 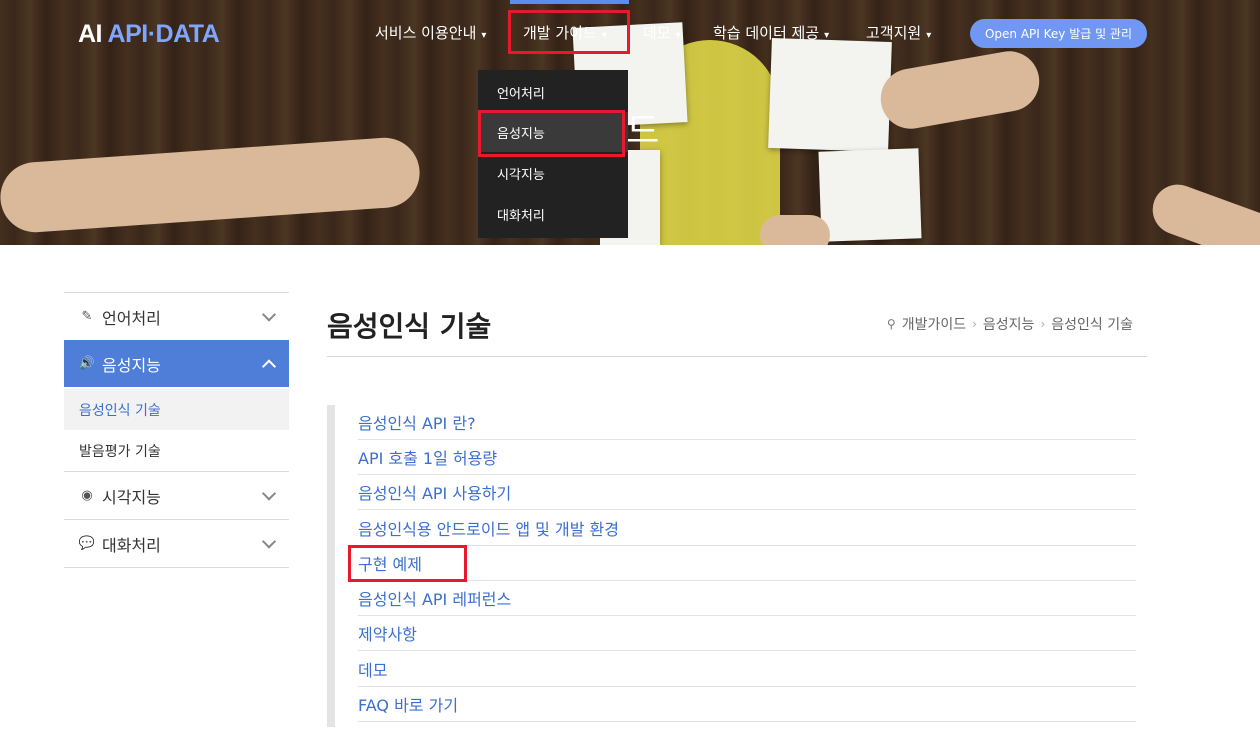 I want to click on pencil-icon: ✎, so click(x=87, y=316).